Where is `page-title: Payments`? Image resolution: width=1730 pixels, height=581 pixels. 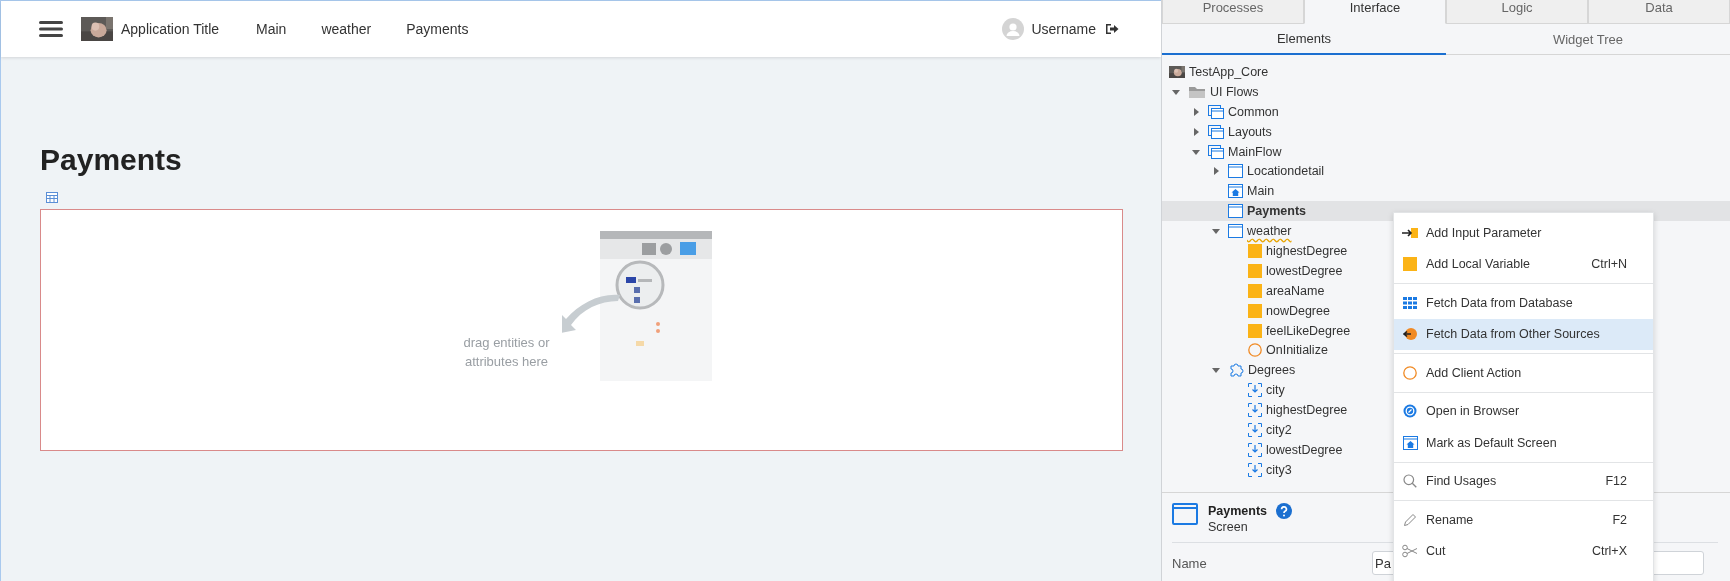
page-title: Payments is located at coordinates (111, 160).